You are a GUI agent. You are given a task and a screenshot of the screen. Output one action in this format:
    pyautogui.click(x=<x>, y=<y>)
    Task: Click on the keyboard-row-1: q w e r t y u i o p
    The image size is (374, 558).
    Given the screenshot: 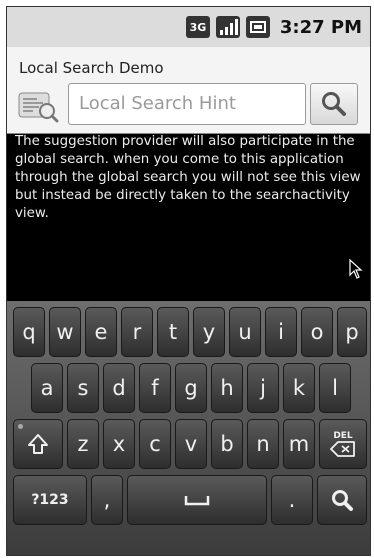 What is the action you would take?
    pyautogui.click(x=188, y=329)
    